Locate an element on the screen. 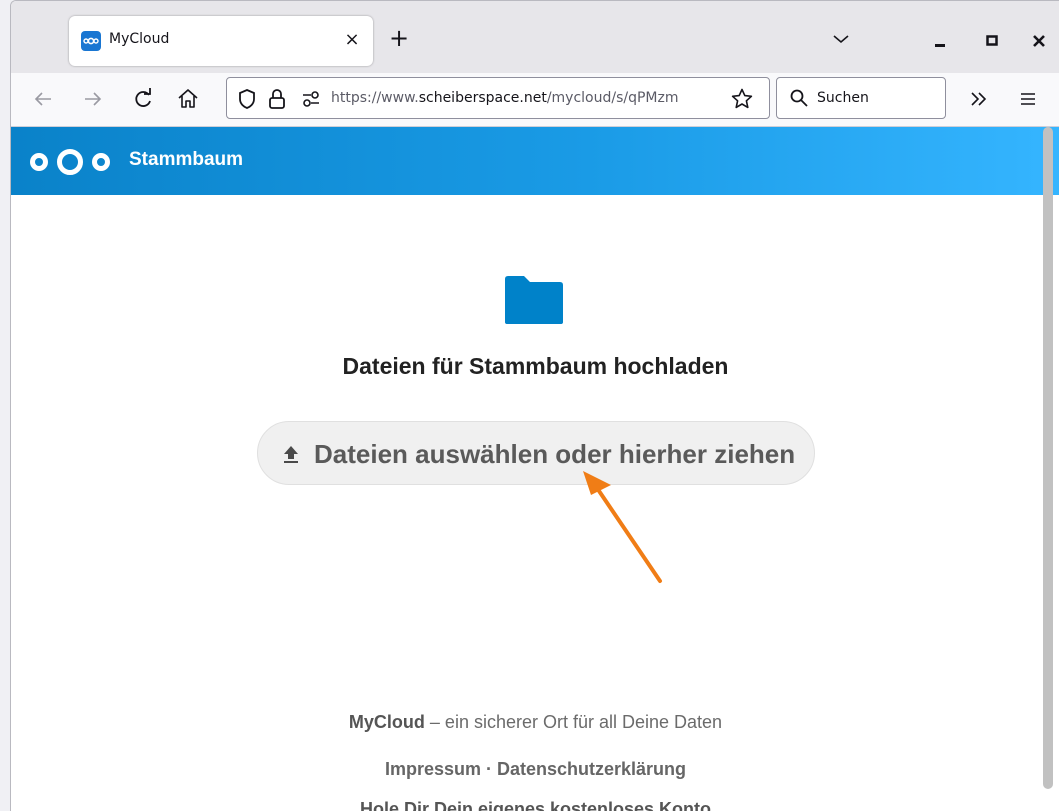  tab-mycloud: MyCloud × is located at coordinates (221, 41).